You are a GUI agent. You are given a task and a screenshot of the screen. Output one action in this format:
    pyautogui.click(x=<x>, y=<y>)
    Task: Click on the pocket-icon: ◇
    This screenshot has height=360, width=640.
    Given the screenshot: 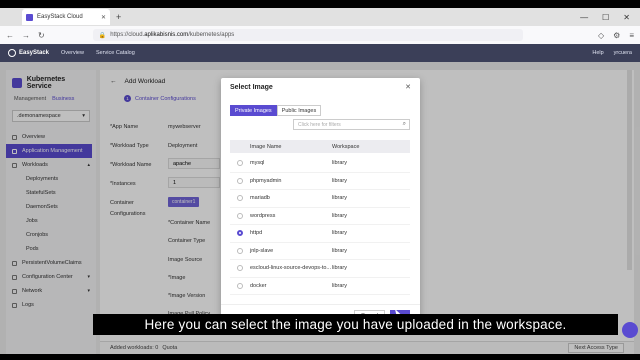 What is the action you would take?
    pyautogui.click(x=601, y=35)
    